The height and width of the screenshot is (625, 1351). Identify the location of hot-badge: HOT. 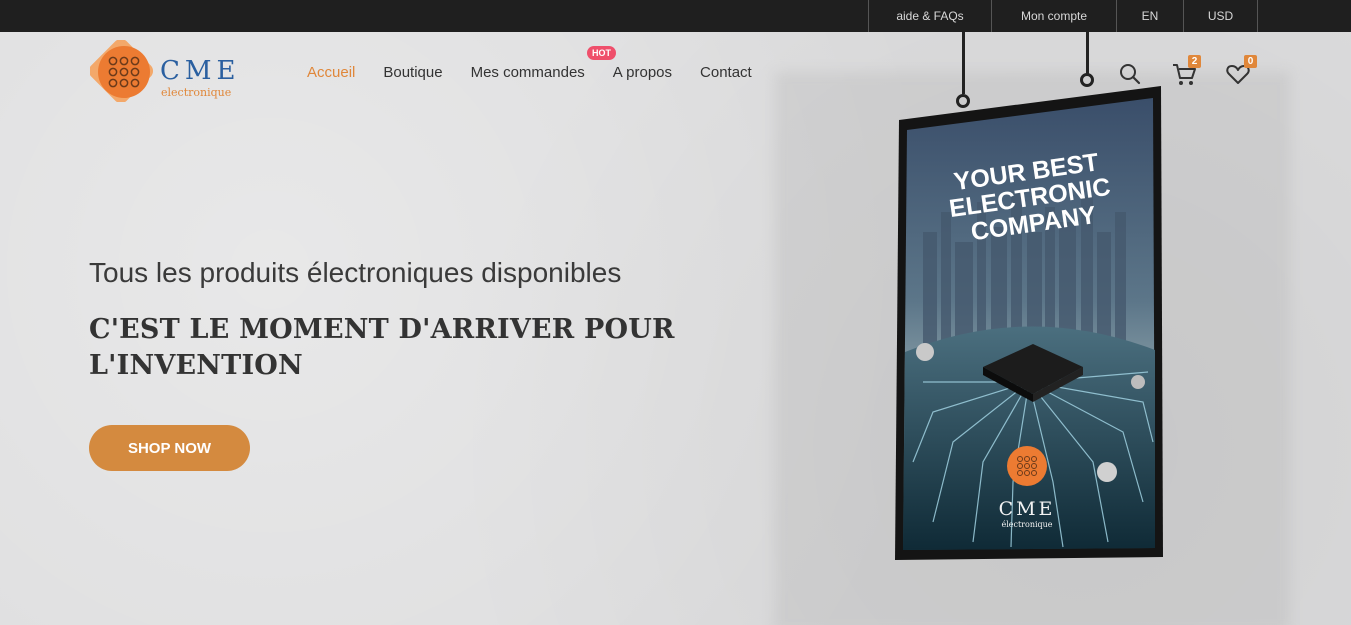
(601, 53).